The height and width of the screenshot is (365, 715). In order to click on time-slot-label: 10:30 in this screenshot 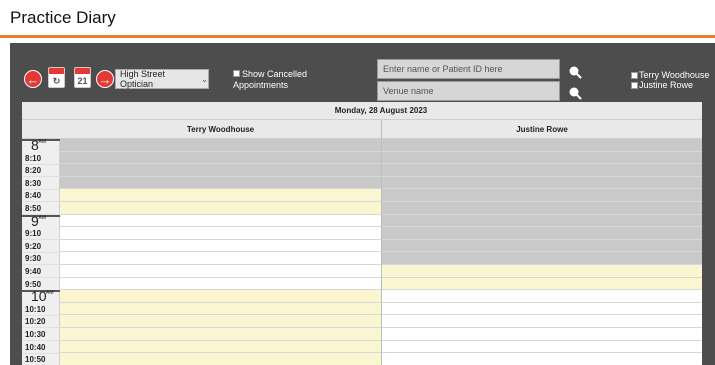, I will do `click(41, 334)`.